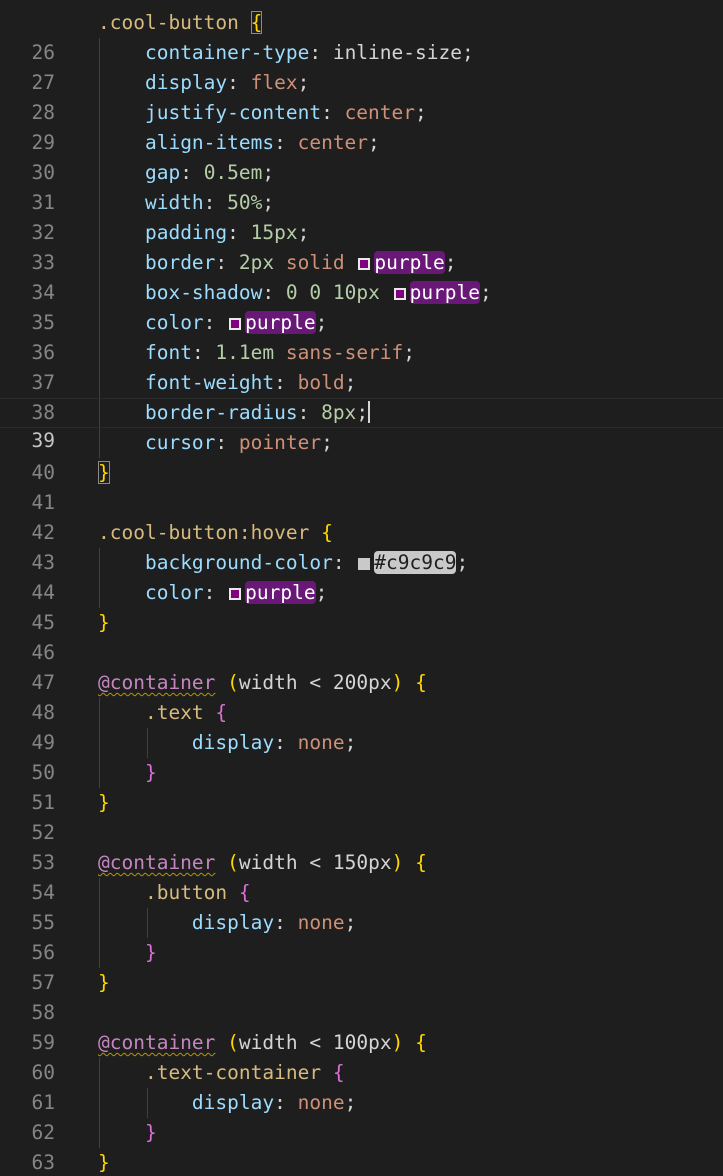 Image resolution: width=723 pixels, height=1176 pixels. I want to click on code-line: 27 container-type: inline-size;, so click(361, 66).